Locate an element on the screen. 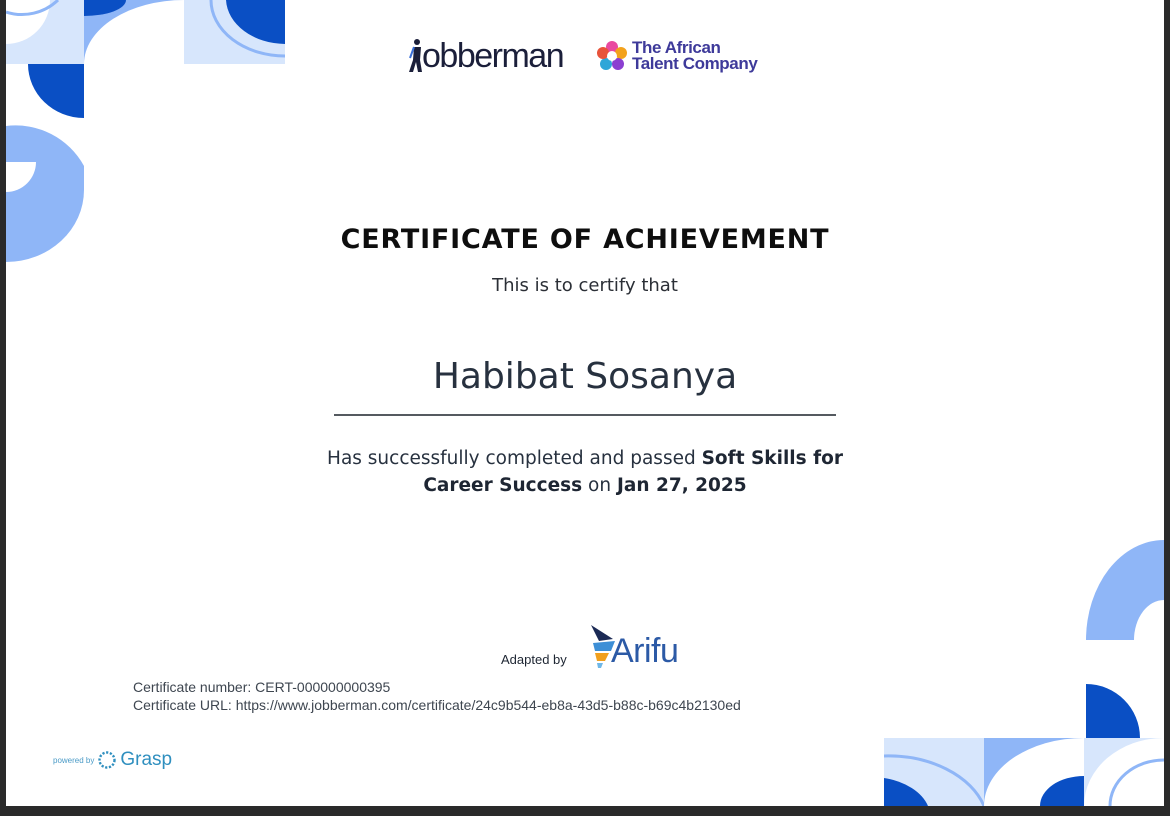  atc-line-2: Talent Company is located at coordinates (695, 63).